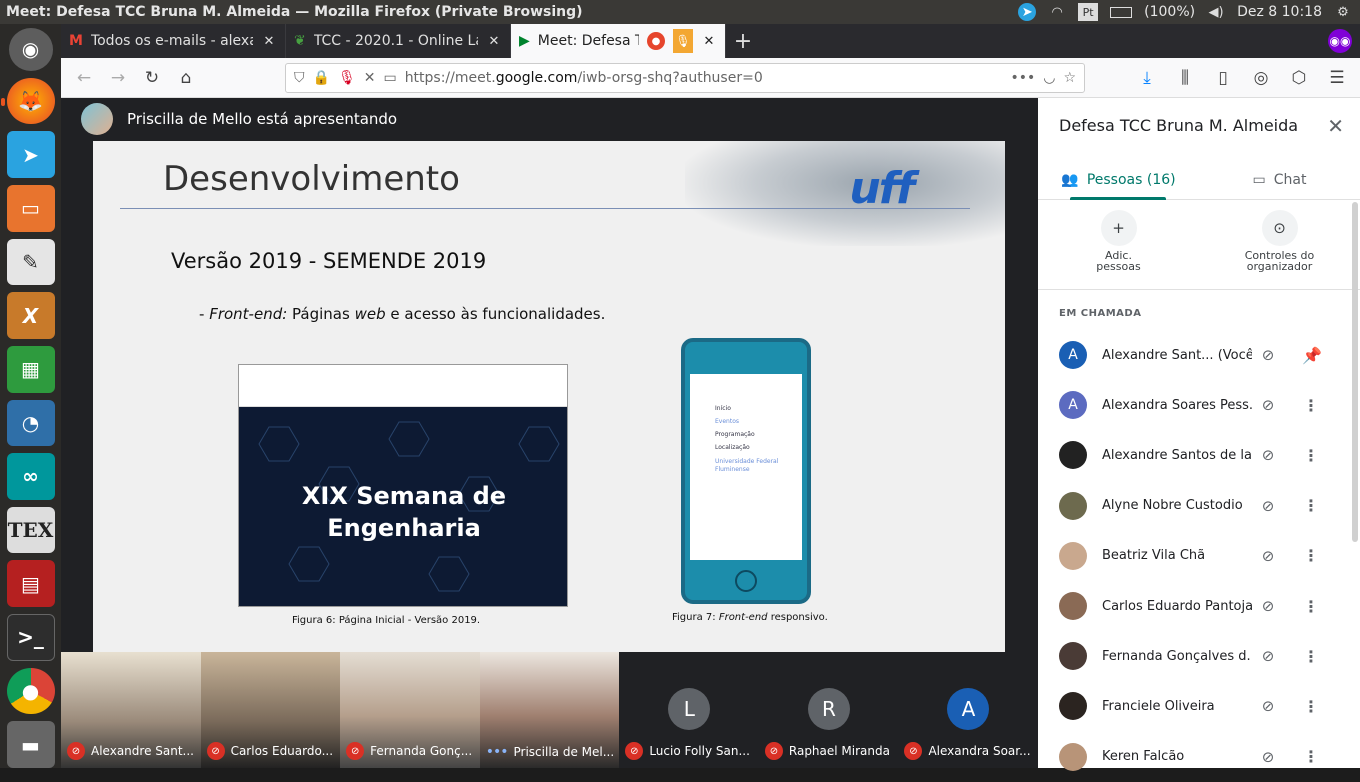  Describe the element at coordinates (30, 530) in the screenshot. I see `tex-icon: TEX` at that location.